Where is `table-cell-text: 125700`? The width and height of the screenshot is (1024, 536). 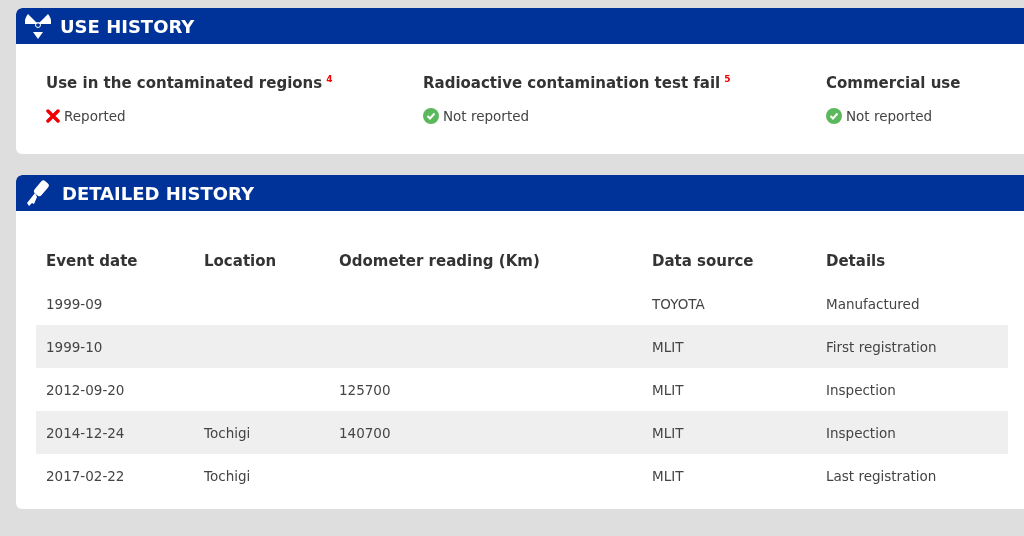
table-cell-text: 125700 is located at coordinates (365, 389).